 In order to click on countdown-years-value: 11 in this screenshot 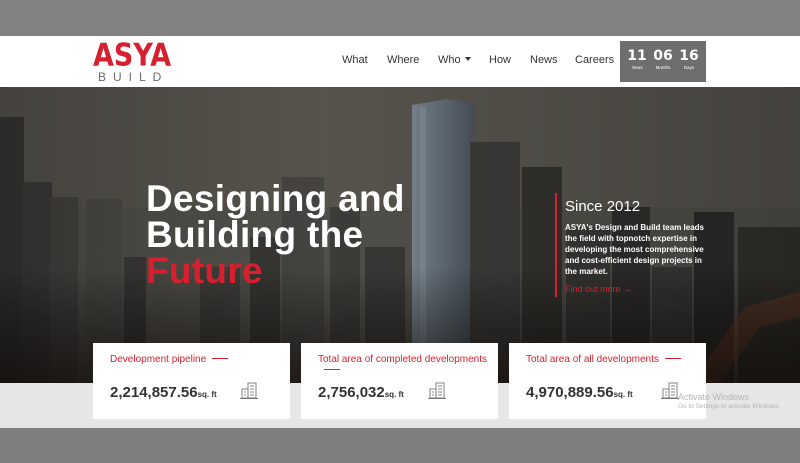, I will do `click(637, 56)`.